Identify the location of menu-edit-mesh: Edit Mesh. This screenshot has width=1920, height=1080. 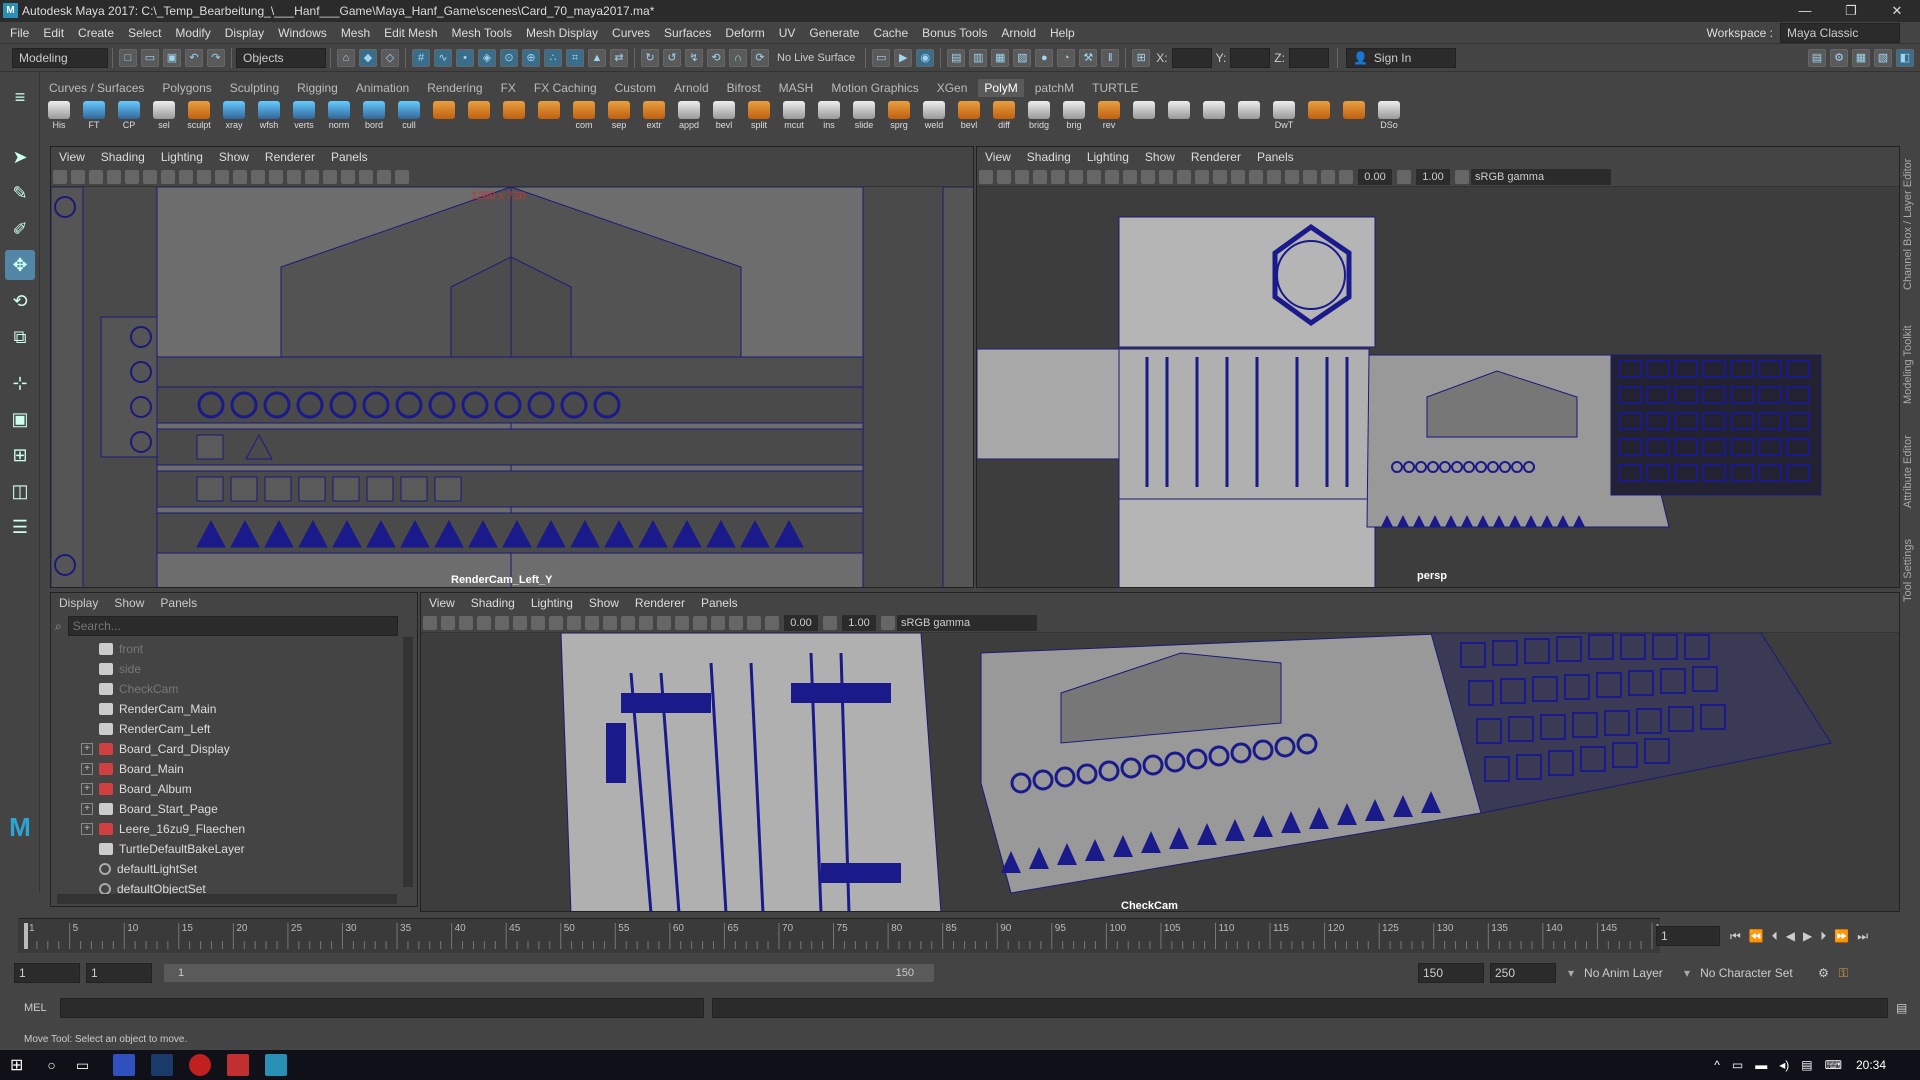
(410, 33).